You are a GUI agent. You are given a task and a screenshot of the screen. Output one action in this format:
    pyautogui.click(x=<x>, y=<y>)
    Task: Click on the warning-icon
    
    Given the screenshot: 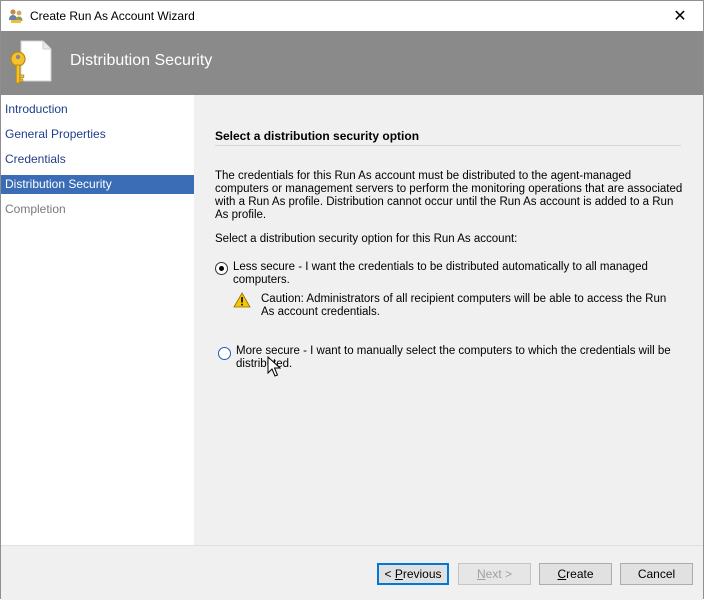 What is the action you would take?
    pyautogui.click(x=242, y=300)
    